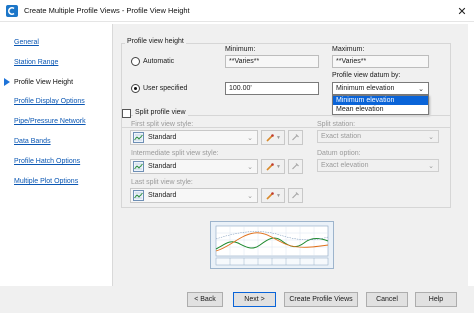  Describe the element at coordinates (380, 100) in the screenshot. I see `datum-option-minimum: Minimum elevation` at that location.